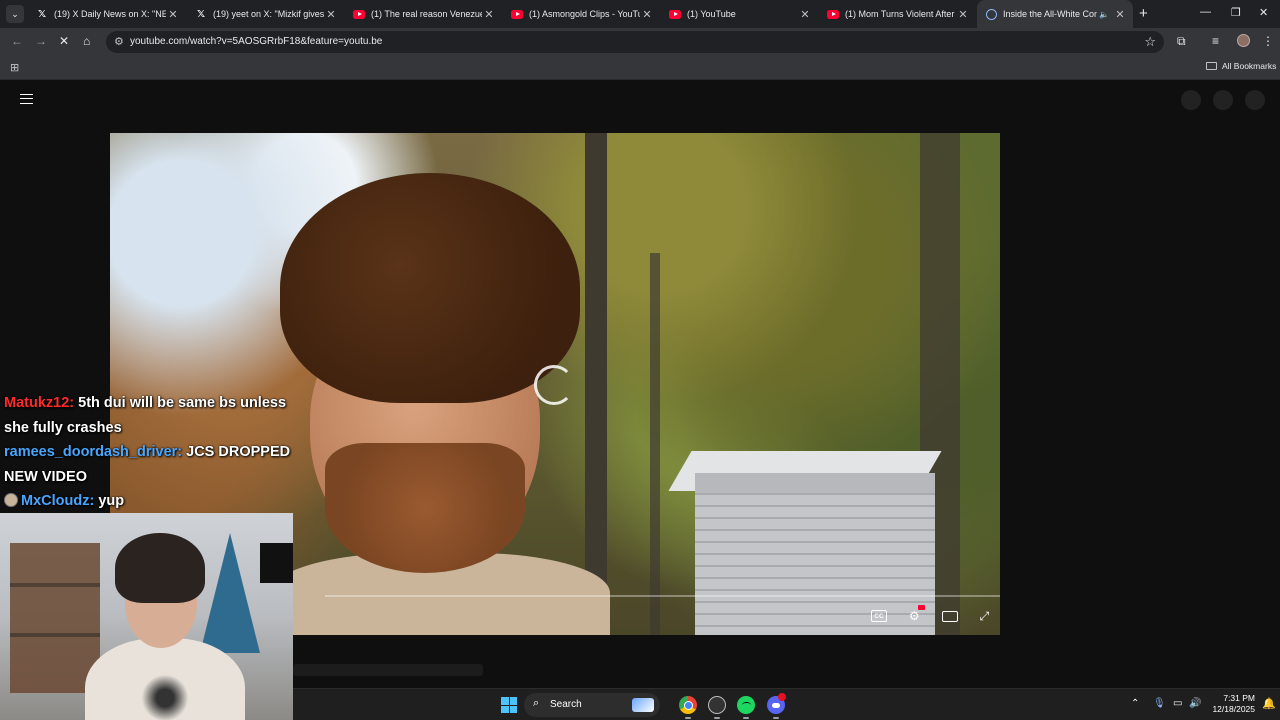  I want to click on notification-bell-icon: 🔔, so click(1269, 703).